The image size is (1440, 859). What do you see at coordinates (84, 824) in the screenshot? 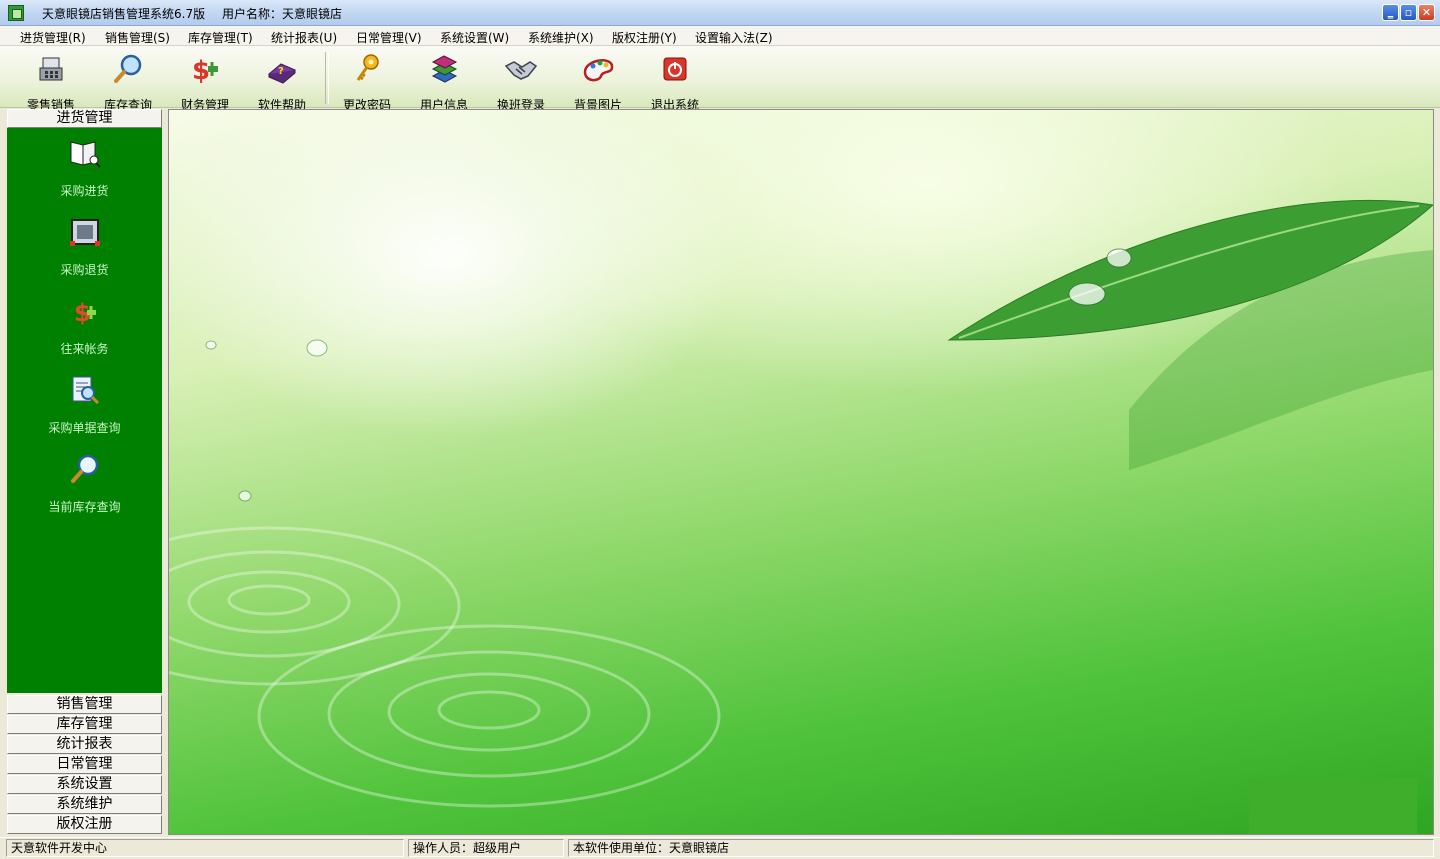
I see `nav-group-registration: 版权注册` at bounding box center [84, 824].